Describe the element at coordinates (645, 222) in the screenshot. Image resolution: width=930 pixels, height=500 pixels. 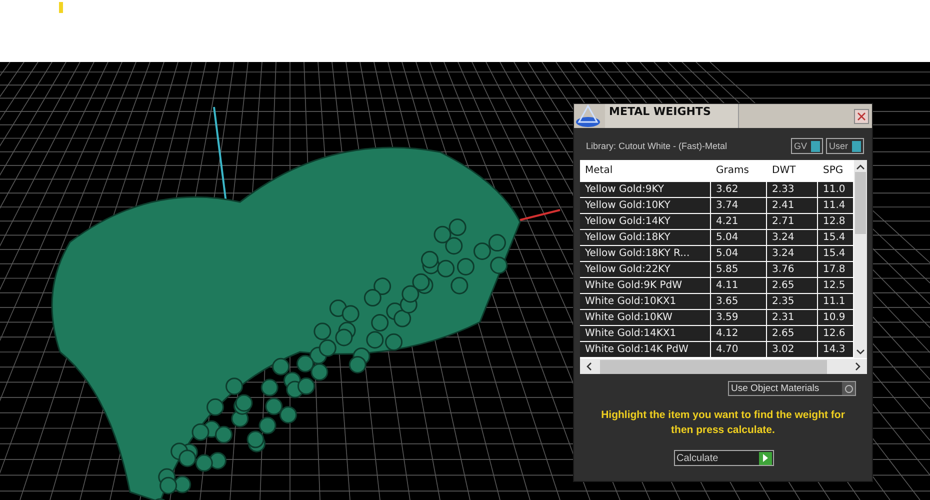
I see `table-cell: Yellow Gold:14KY` at that location.